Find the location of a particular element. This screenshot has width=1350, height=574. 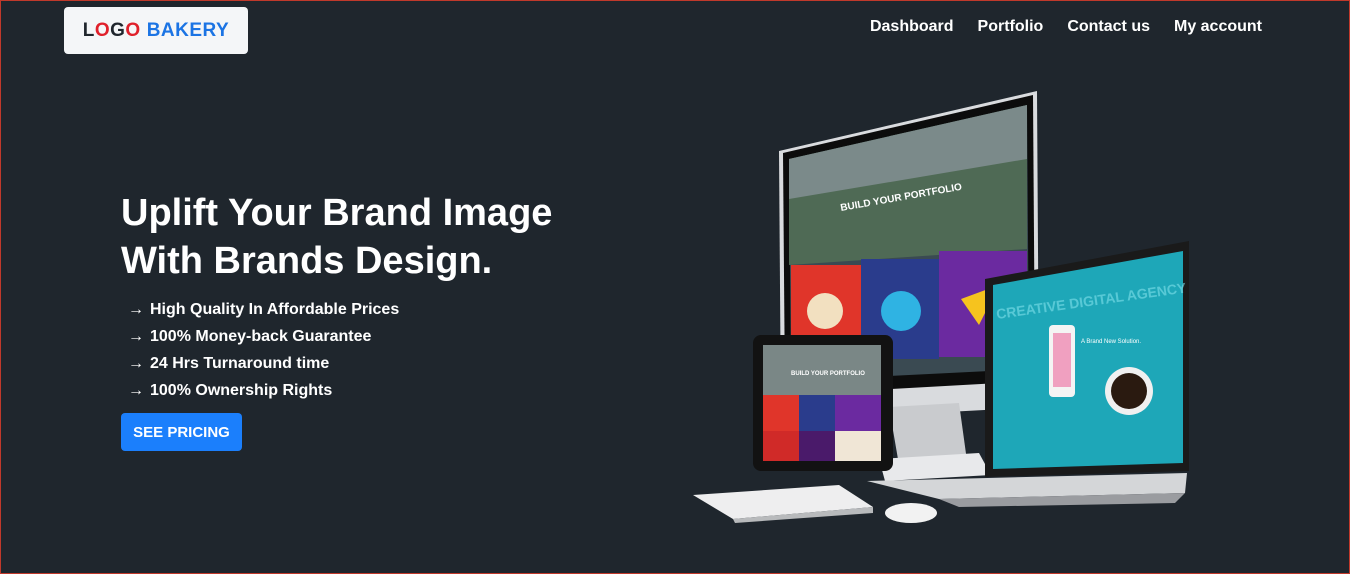

feature-item: → 100% Ownership Rights is located at coordinates (263, 390).